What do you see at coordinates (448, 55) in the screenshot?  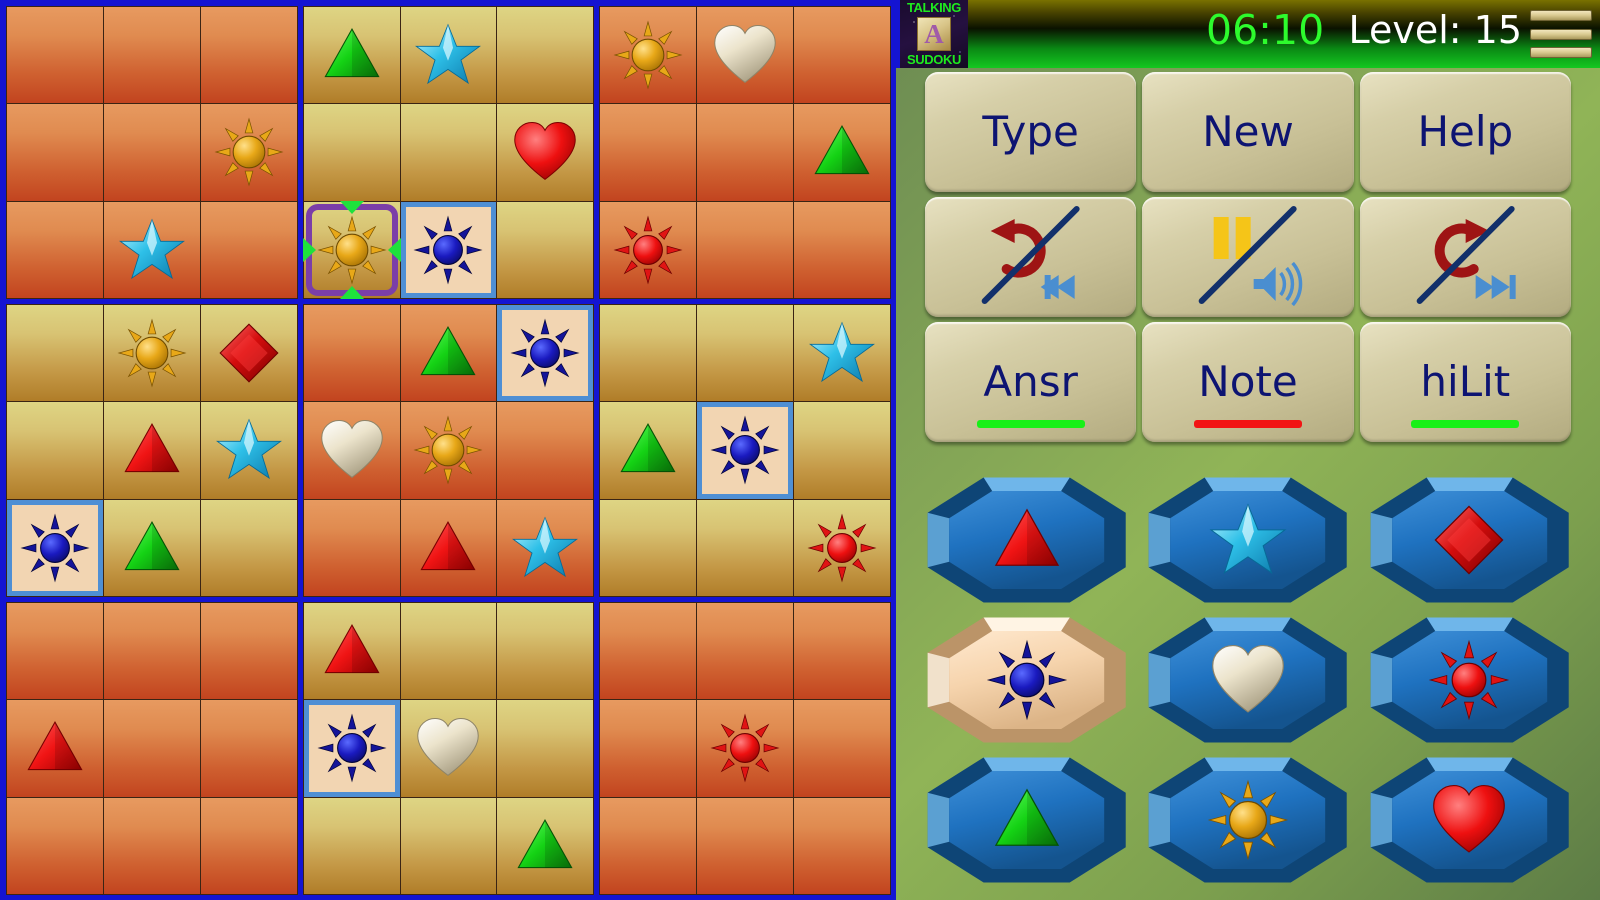 I see `sudoku-cell-r1c5` at bounding box center [448, 55].